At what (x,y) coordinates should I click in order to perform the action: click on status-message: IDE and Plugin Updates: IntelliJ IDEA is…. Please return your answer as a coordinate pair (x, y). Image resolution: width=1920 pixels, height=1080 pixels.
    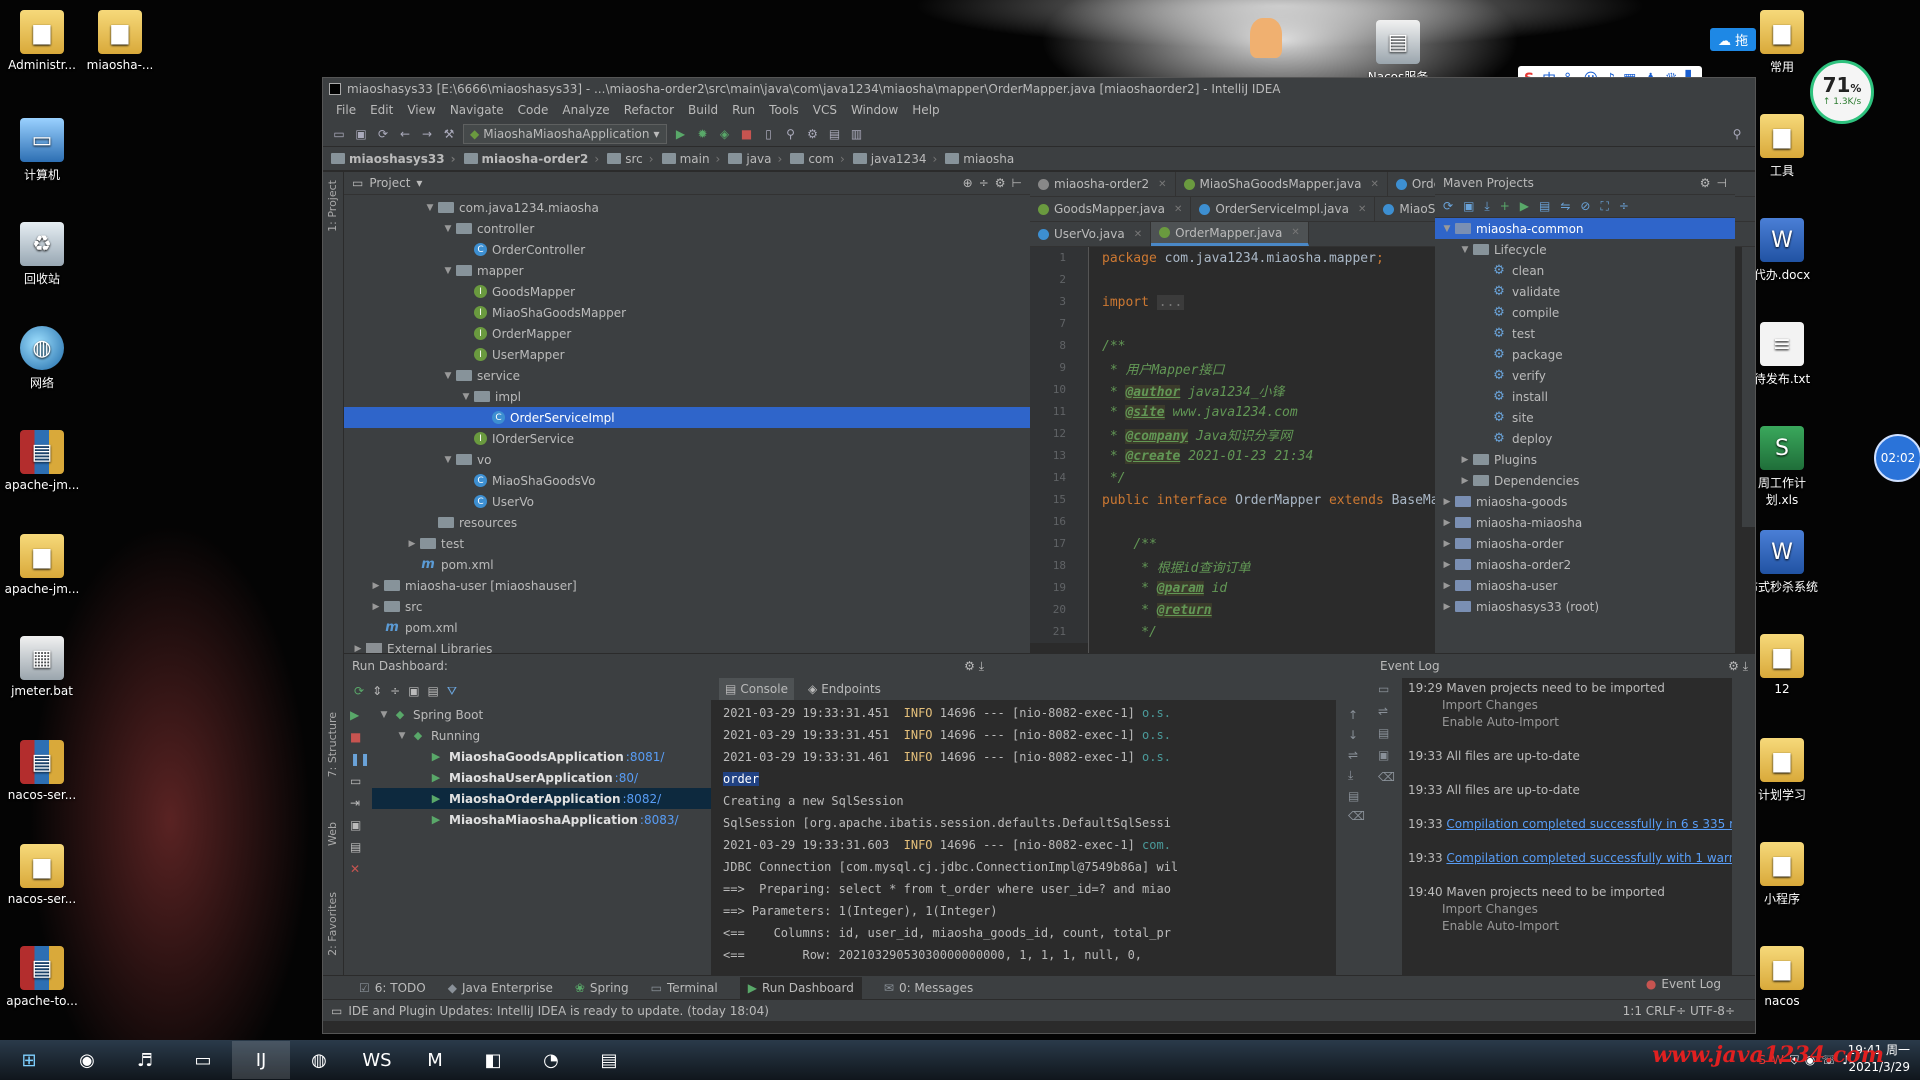
    Looking at the image, I should click on (558, 1011).